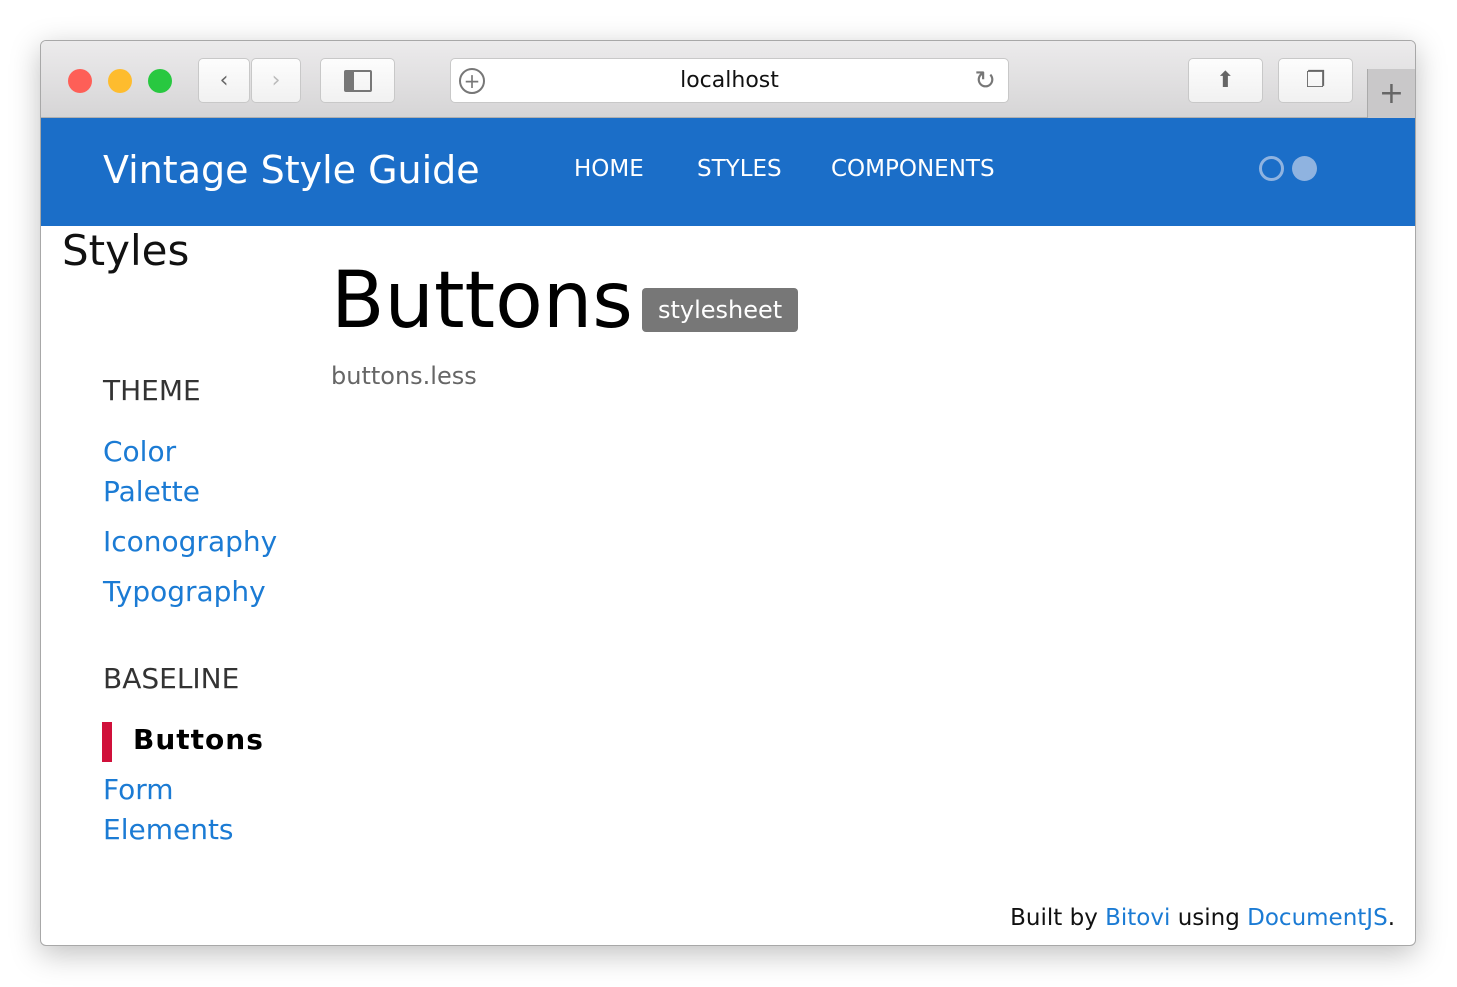 This screenshot has width=1457, height=987. What do you see at coordinates (163, 472) in the screenshot?
I see `sidebar-item-color-palette: Color Palette` at bounding box center [163, 472].